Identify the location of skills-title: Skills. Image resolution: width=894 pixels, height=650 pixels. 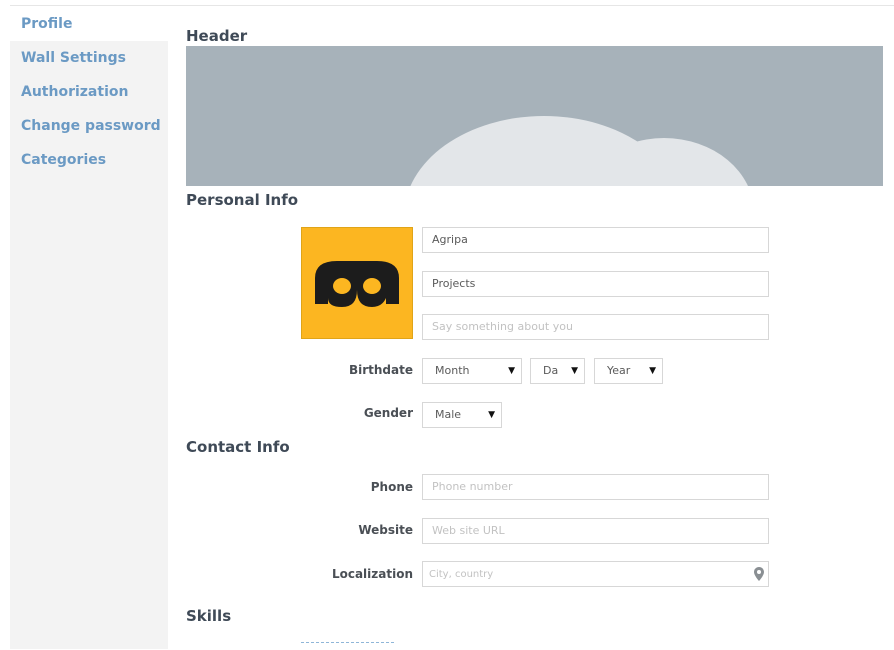
(209, 616).